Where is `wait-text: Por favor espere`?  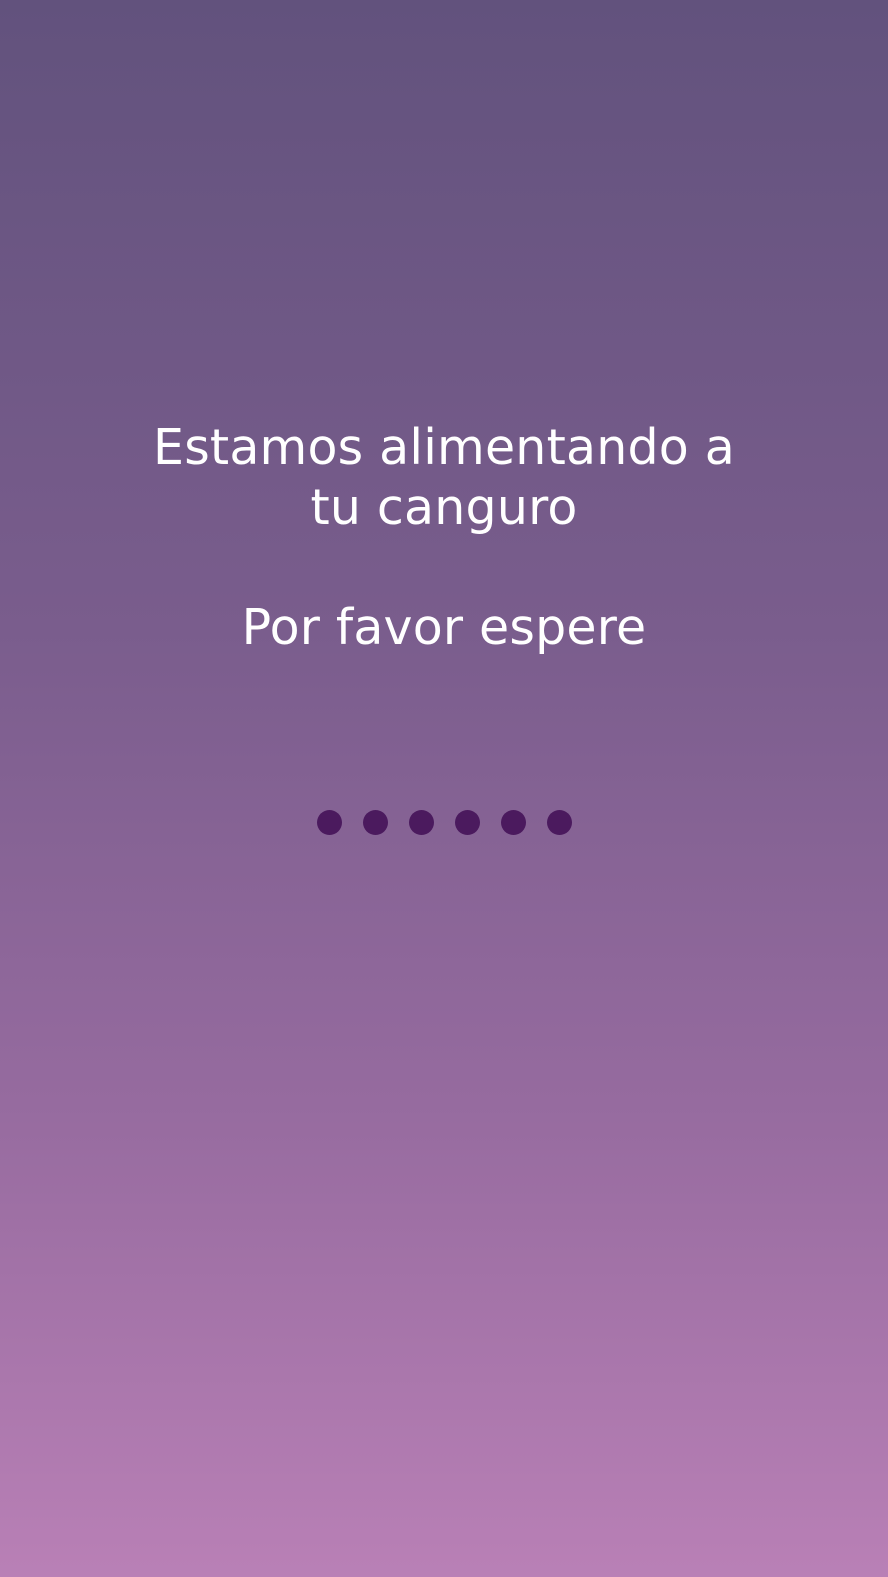 wait-text: Por favor espere is located at coordinates (444, 627).